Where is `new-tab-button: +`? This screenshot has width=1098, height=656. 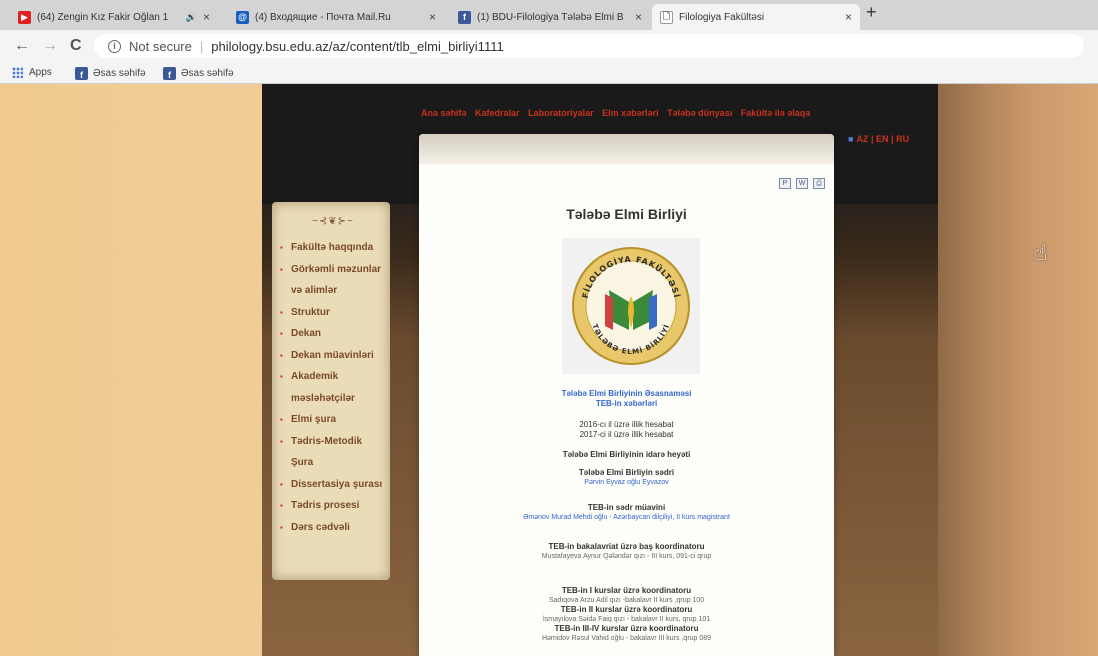 new-tab-button: + is located at coordinates (871, 12).